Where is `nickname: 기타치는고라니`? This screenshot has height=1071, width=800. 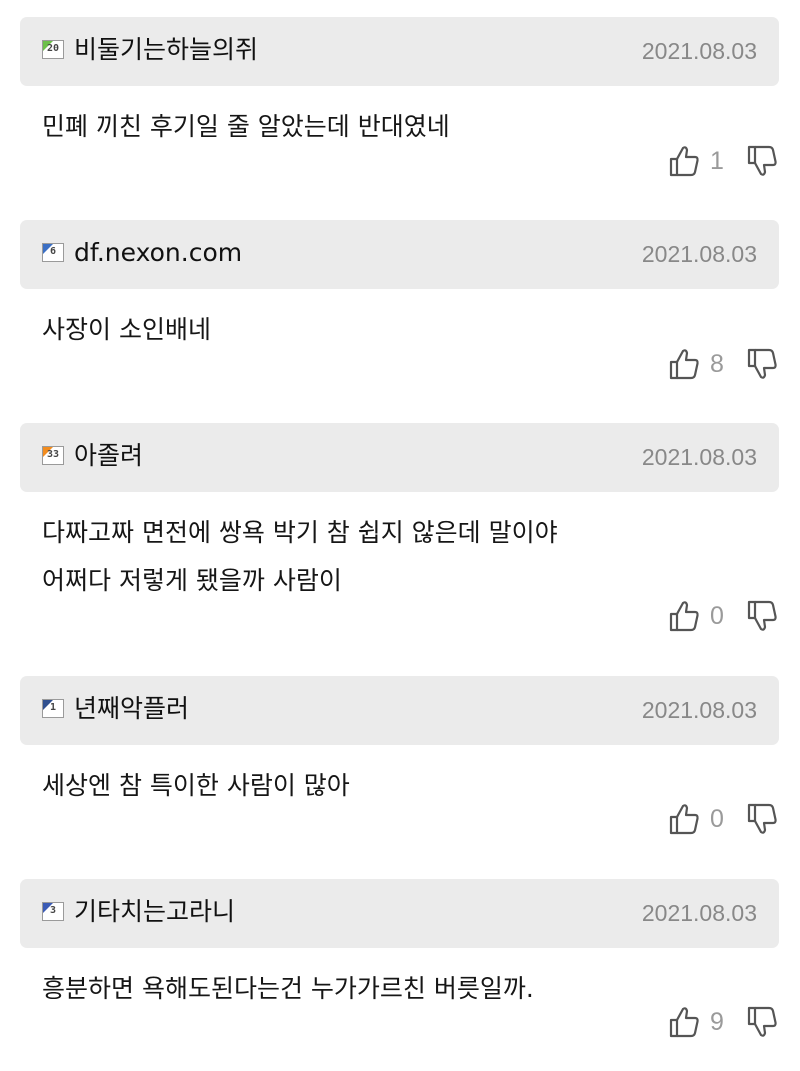 nickname: 기타치는고라니 is located at coordinates (154, 912).